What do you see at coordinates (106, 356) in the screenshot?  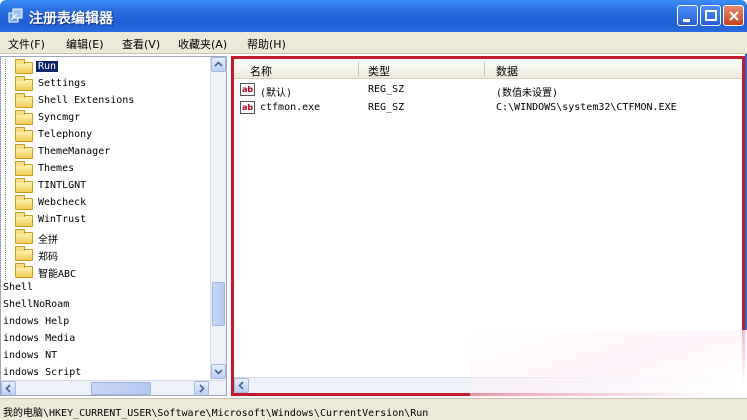 I see `tree-item: indows NT` at bounding box center [106, 356].